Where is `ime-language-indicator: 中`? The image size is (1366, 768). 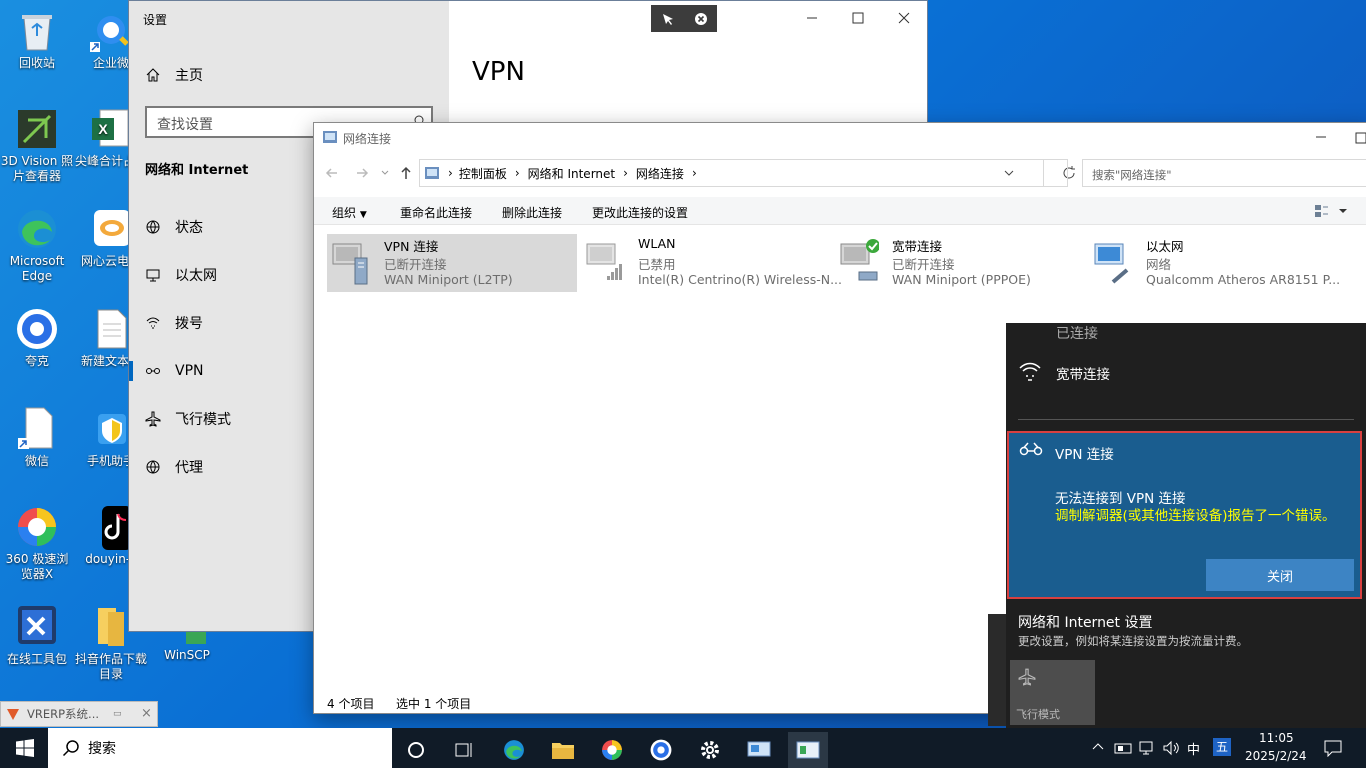
ime-language-indicator: 中 is located at coordinates (1193, 748).